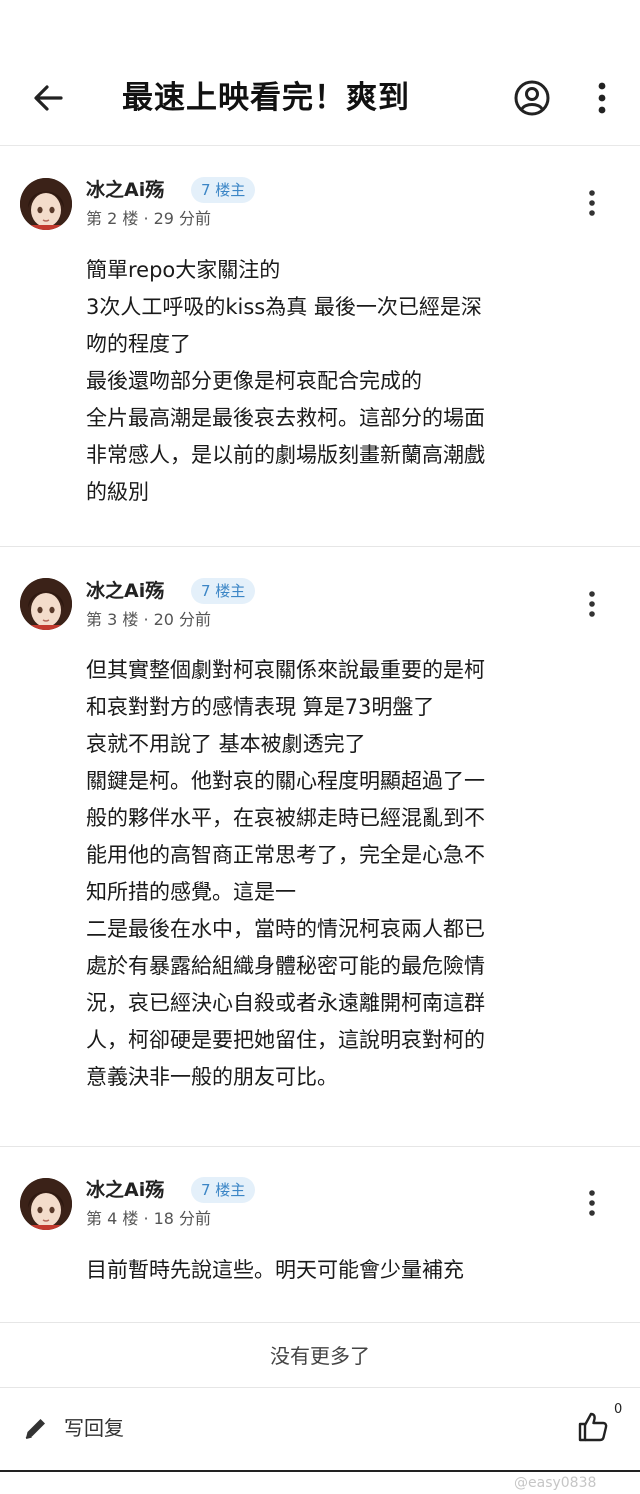  Describe the element at coordinates (532, 98) in the screenshot. I see `account-circle-icon` at that location.